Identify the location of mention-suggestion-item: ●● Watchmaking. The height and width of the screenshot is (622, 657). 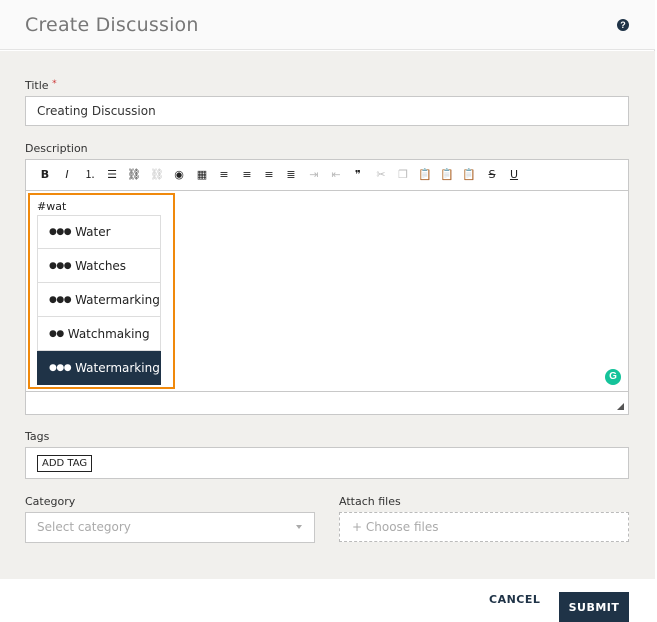
(99, 334).